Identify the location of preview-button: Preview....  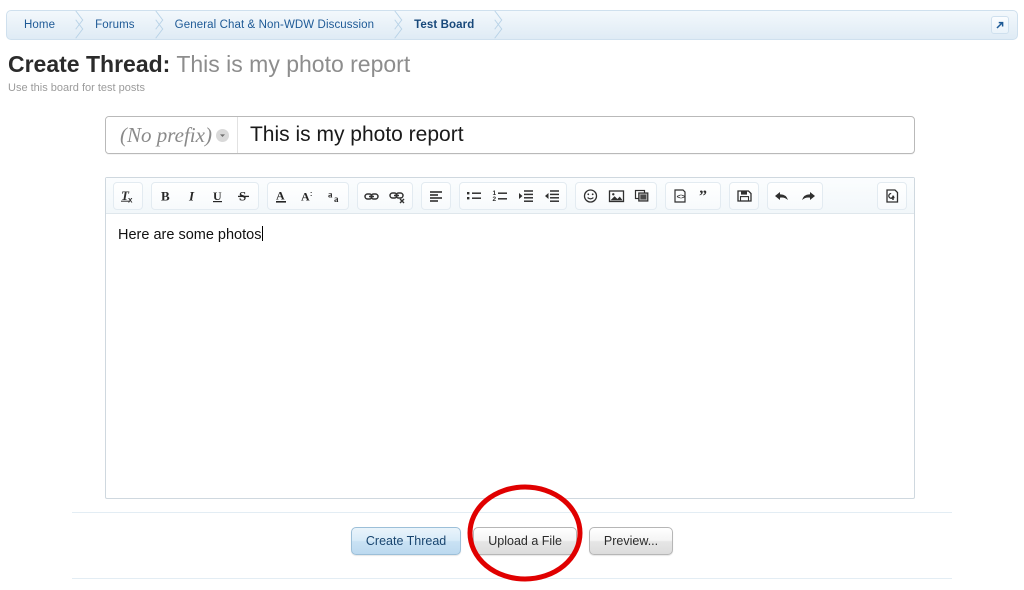
(631, 541).